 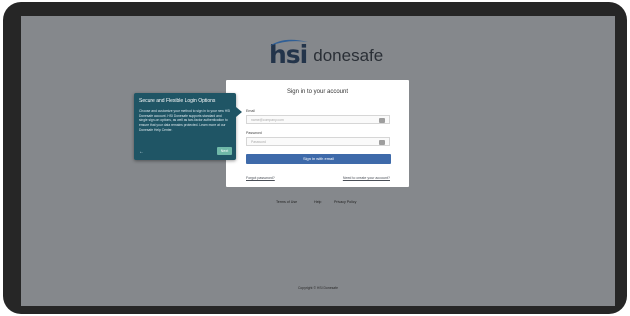 What do you see at coordinates (318, 141) in the screenshot?
I see `password-field: Password` at bounding box center [318, 141].